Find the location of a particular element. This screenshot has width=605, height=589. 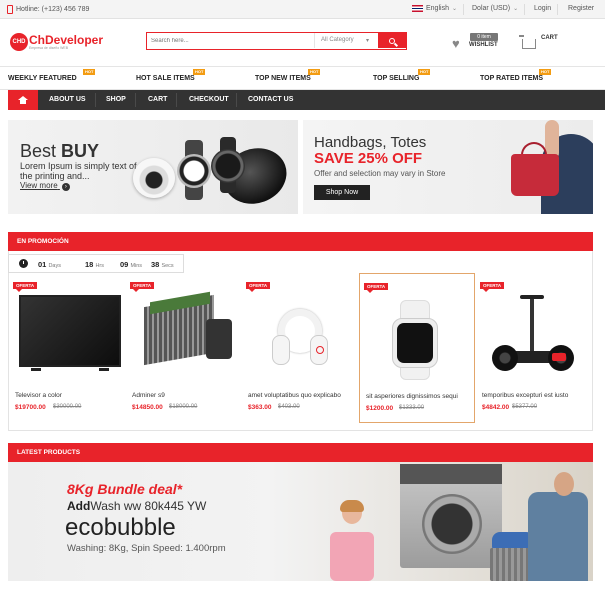

product-old-price: $5377.00 is located at coordinates (525, 407).